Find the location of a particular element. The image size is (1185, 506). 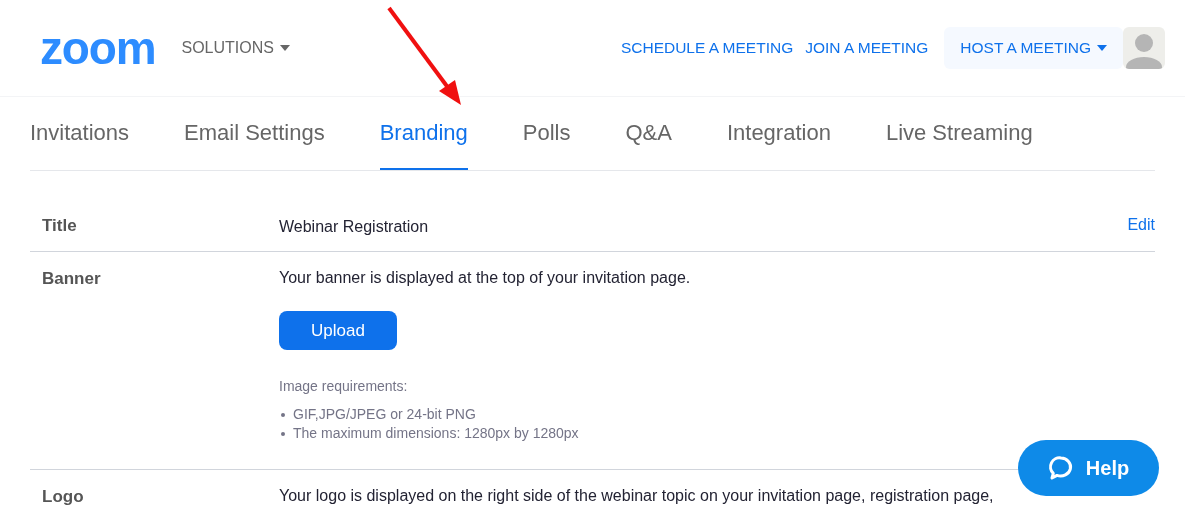

logo: zoom is located at coordinates (98, 48).